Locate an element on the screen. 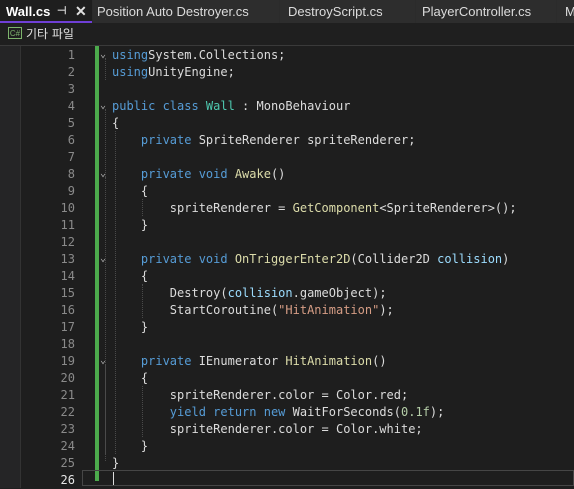  code-line: StartCoroutine("HitAnimation"); is located at coordinates (253, 310).